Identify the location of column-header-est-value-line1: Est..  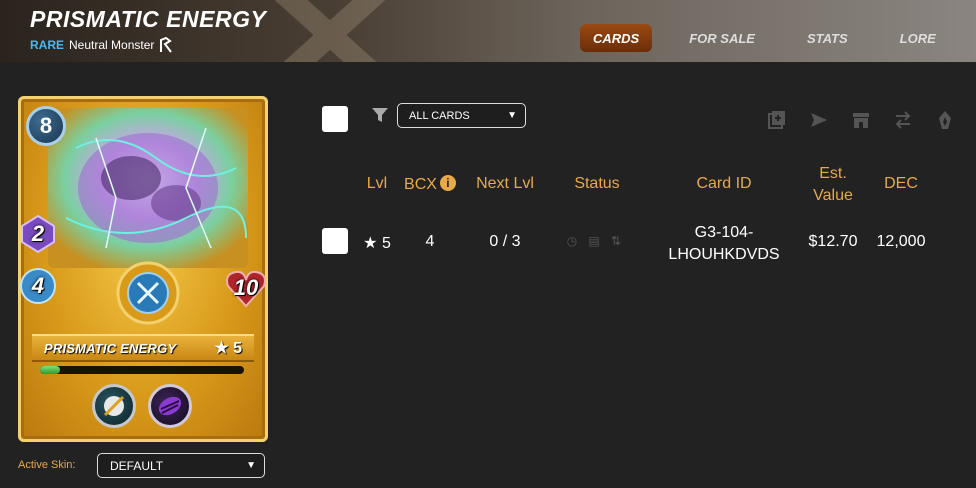
(833, 173).